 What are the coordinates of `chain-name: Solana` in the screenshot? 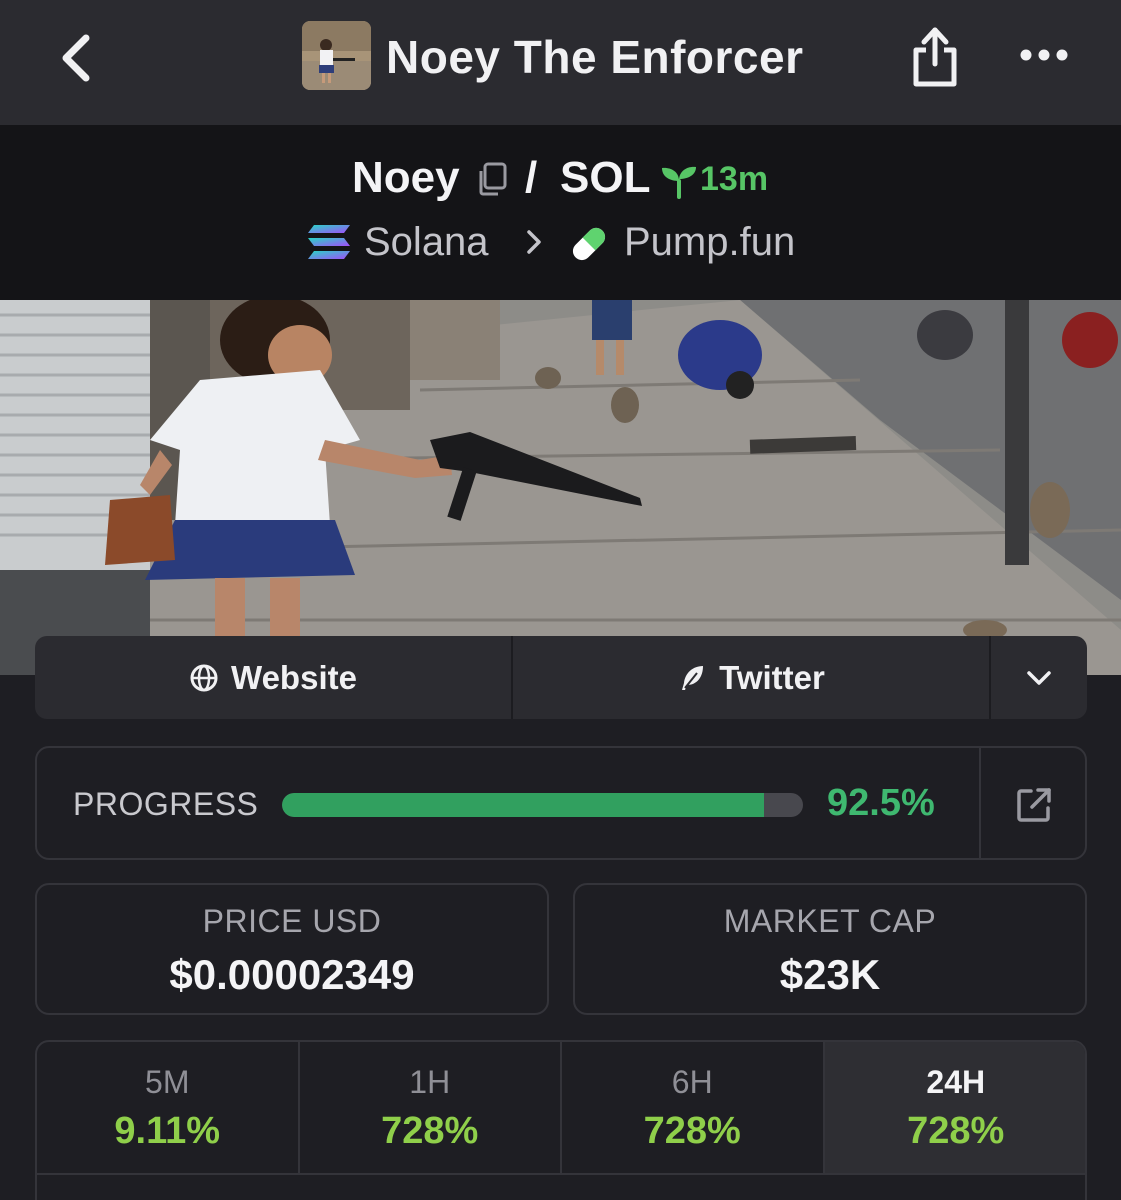 It's located at (426, 242).